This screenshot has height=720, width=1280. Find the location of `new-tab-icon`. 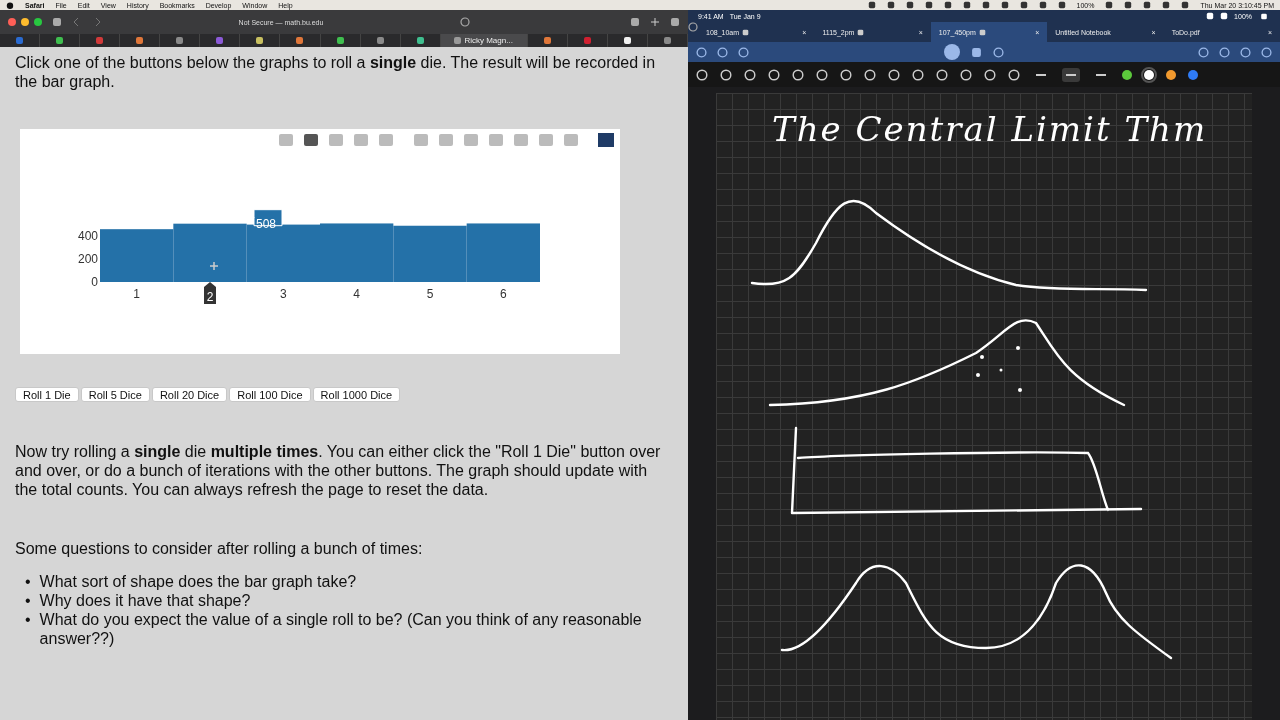

new-tab-icon is located at coordinates (655, 22).